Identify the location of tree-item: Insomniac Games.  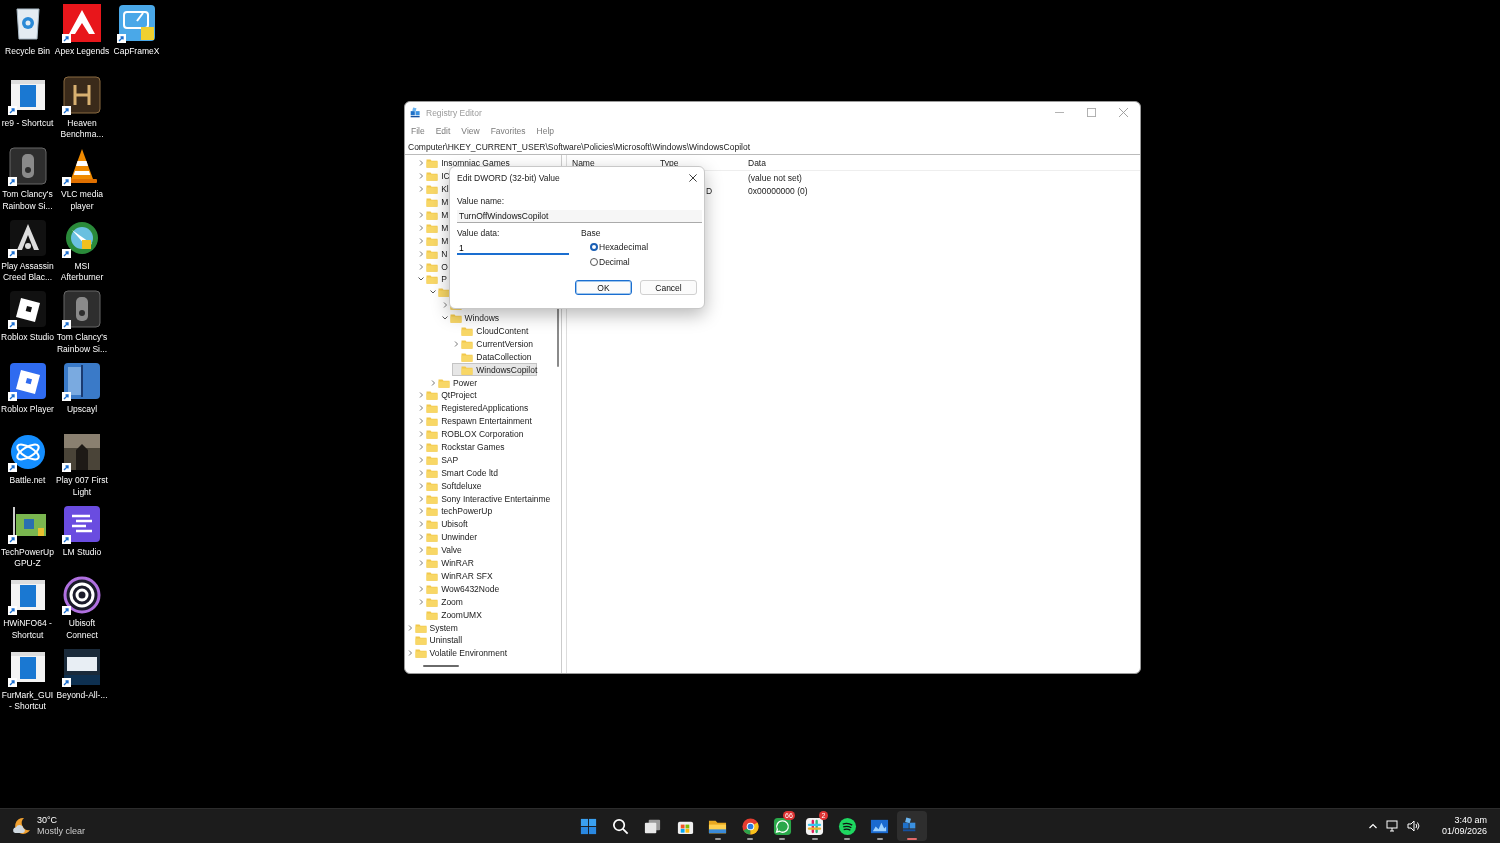
(463, 163).